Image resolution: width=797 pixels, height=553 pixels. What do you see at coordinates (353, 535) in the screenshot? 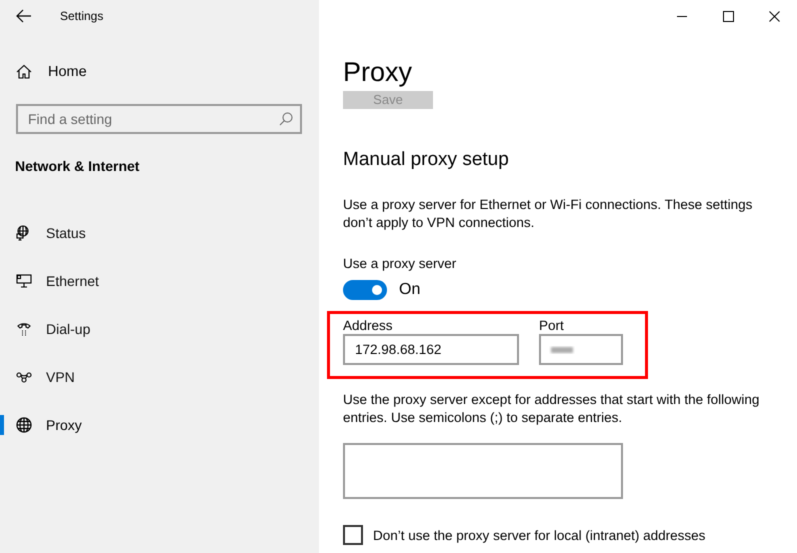
I see `checkbox` at bounding box center [353, 535].